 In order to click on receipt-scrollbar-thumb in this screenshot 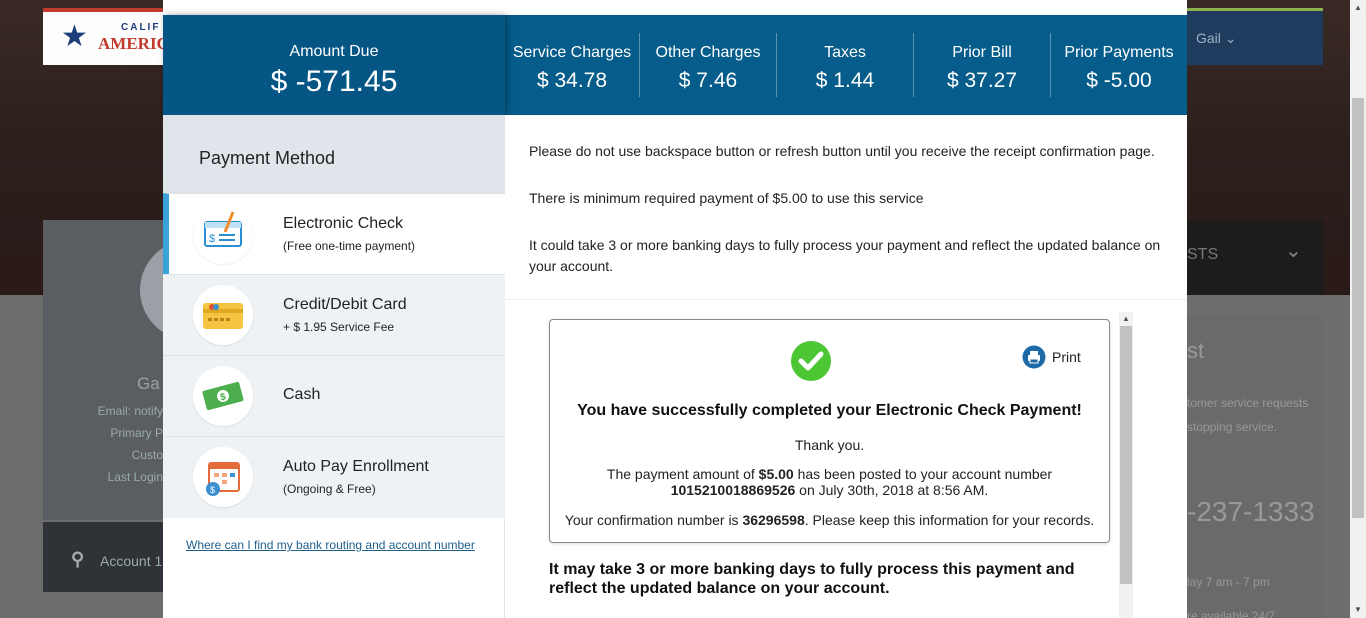, I will do `click(1126, 455)`.